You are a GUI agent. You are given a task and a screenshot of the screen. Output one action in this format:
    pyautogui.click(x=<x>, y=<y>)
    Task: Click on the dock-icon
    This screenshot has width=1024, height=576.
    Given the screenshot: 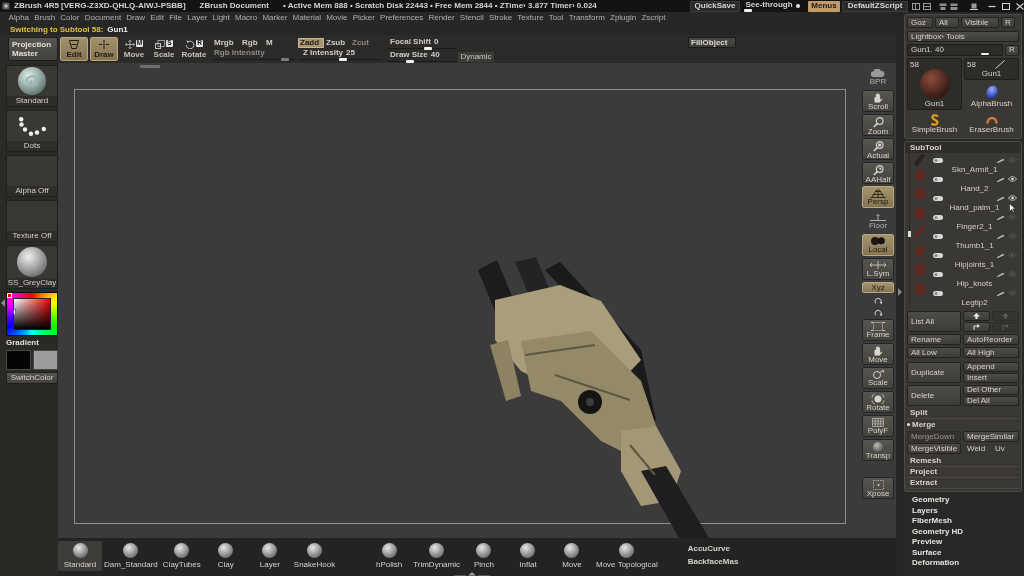 What is the action you would take?
    pyautogui.click(x=974, y=6)
    